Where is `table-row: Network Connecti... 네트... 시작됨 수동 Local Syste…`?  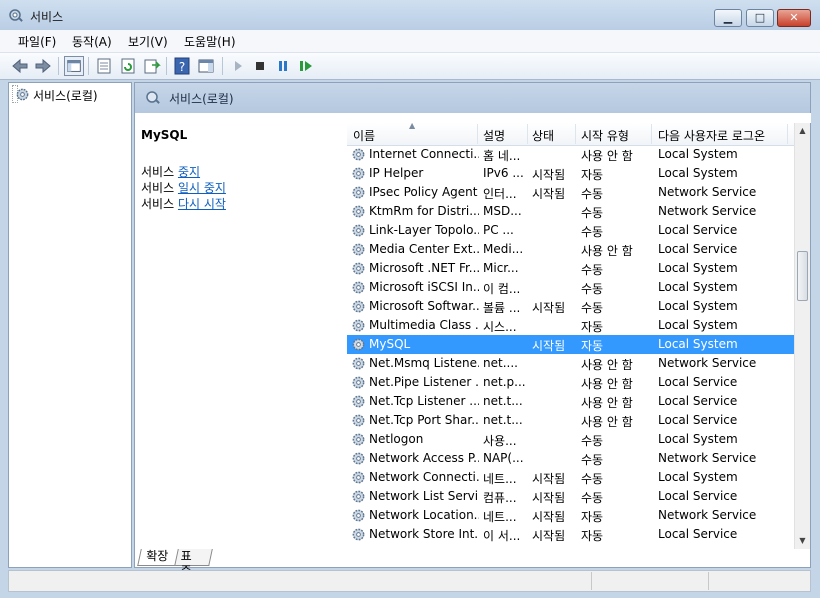 table-row: Network Connecti... 네트... 시작됨 수동 Local Syste… is located at coordinates (570, 477).